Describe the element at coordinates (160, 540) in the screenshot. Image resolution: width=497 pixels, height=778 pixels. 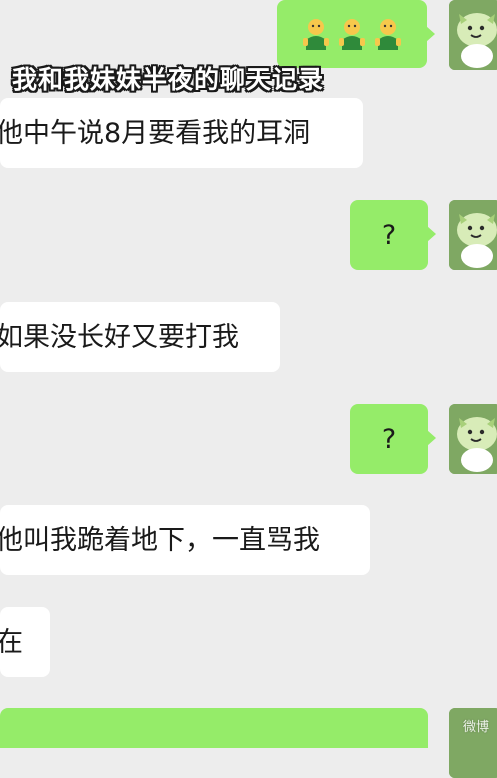
I see `message-text: 他叫我跪着地下，一直骂我` at that location.